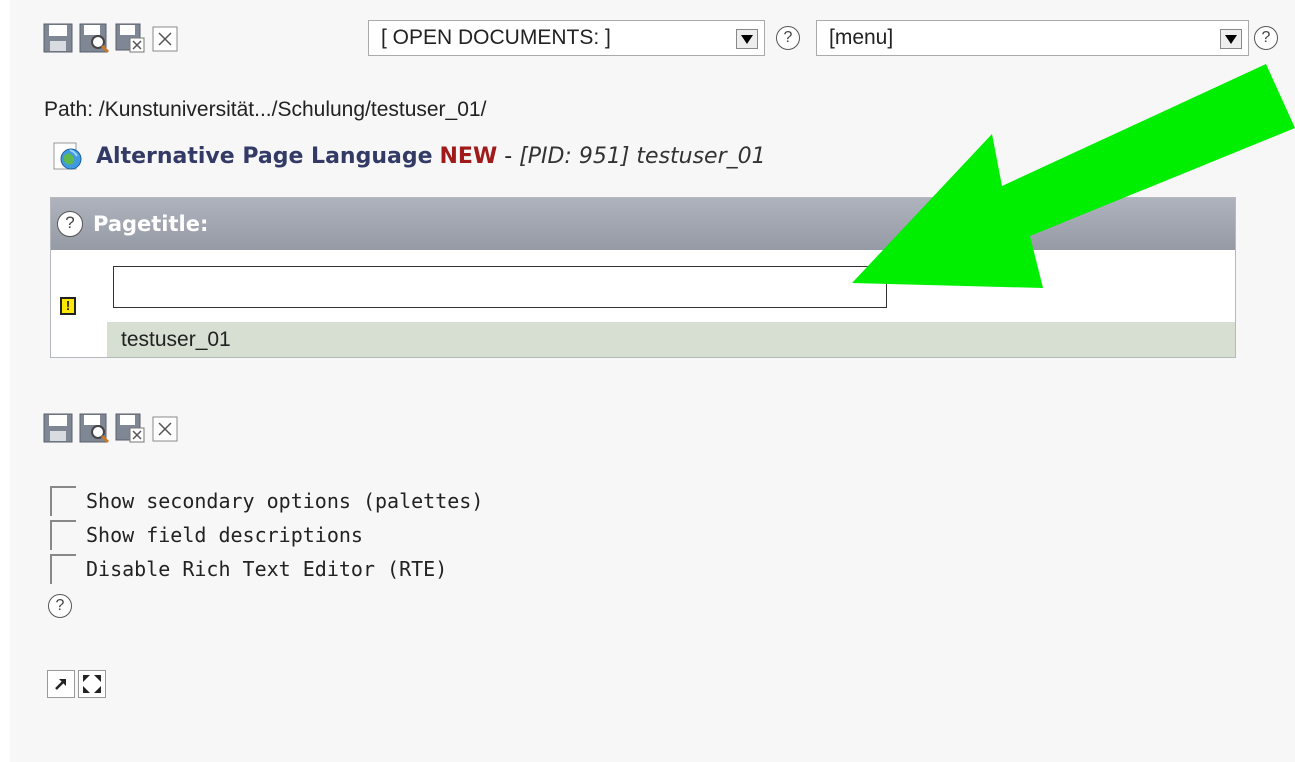 The image size is (1295, 762). What do you see at coordinates (500, 287) in the screenshot?
I see `pagetitle-input` at bounding box center [500, 287].